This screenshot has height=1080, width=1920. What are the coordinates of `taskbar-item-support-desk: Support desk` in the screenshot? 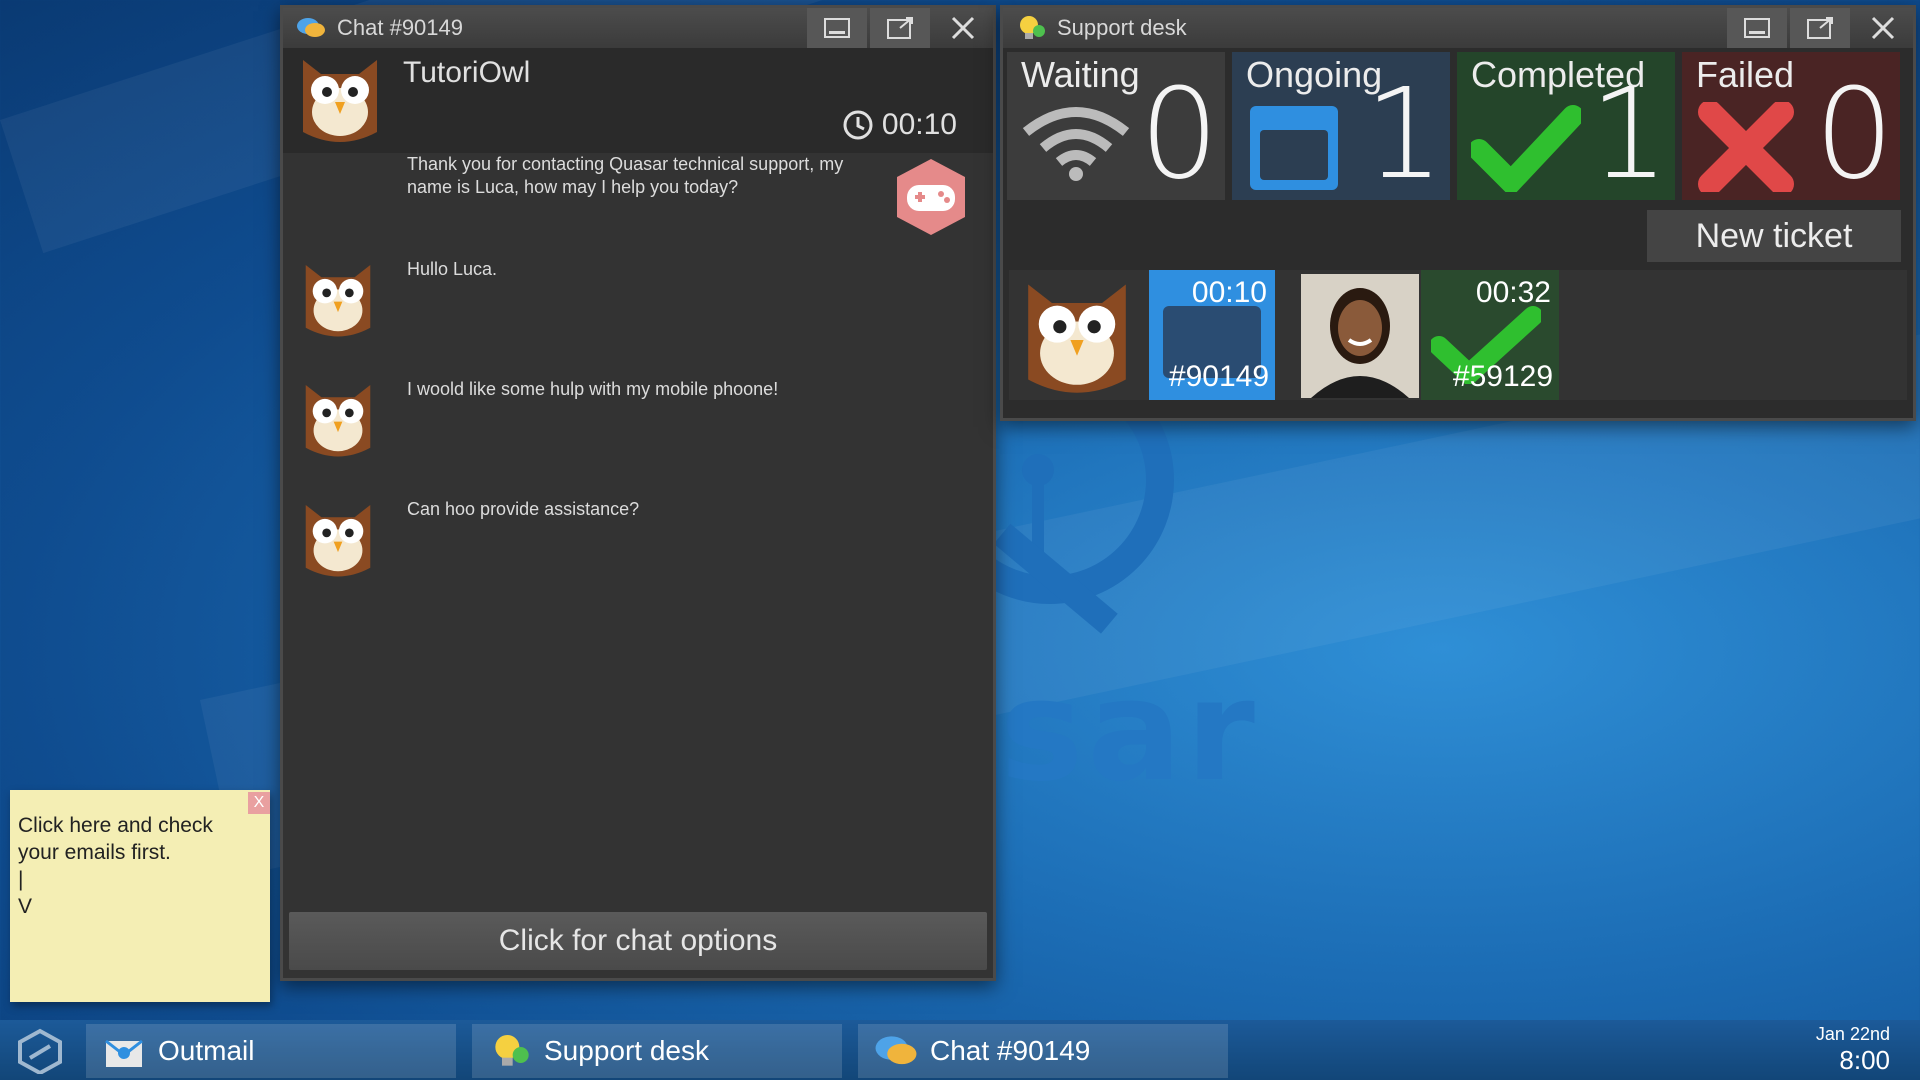 It's located at (657, 1051).